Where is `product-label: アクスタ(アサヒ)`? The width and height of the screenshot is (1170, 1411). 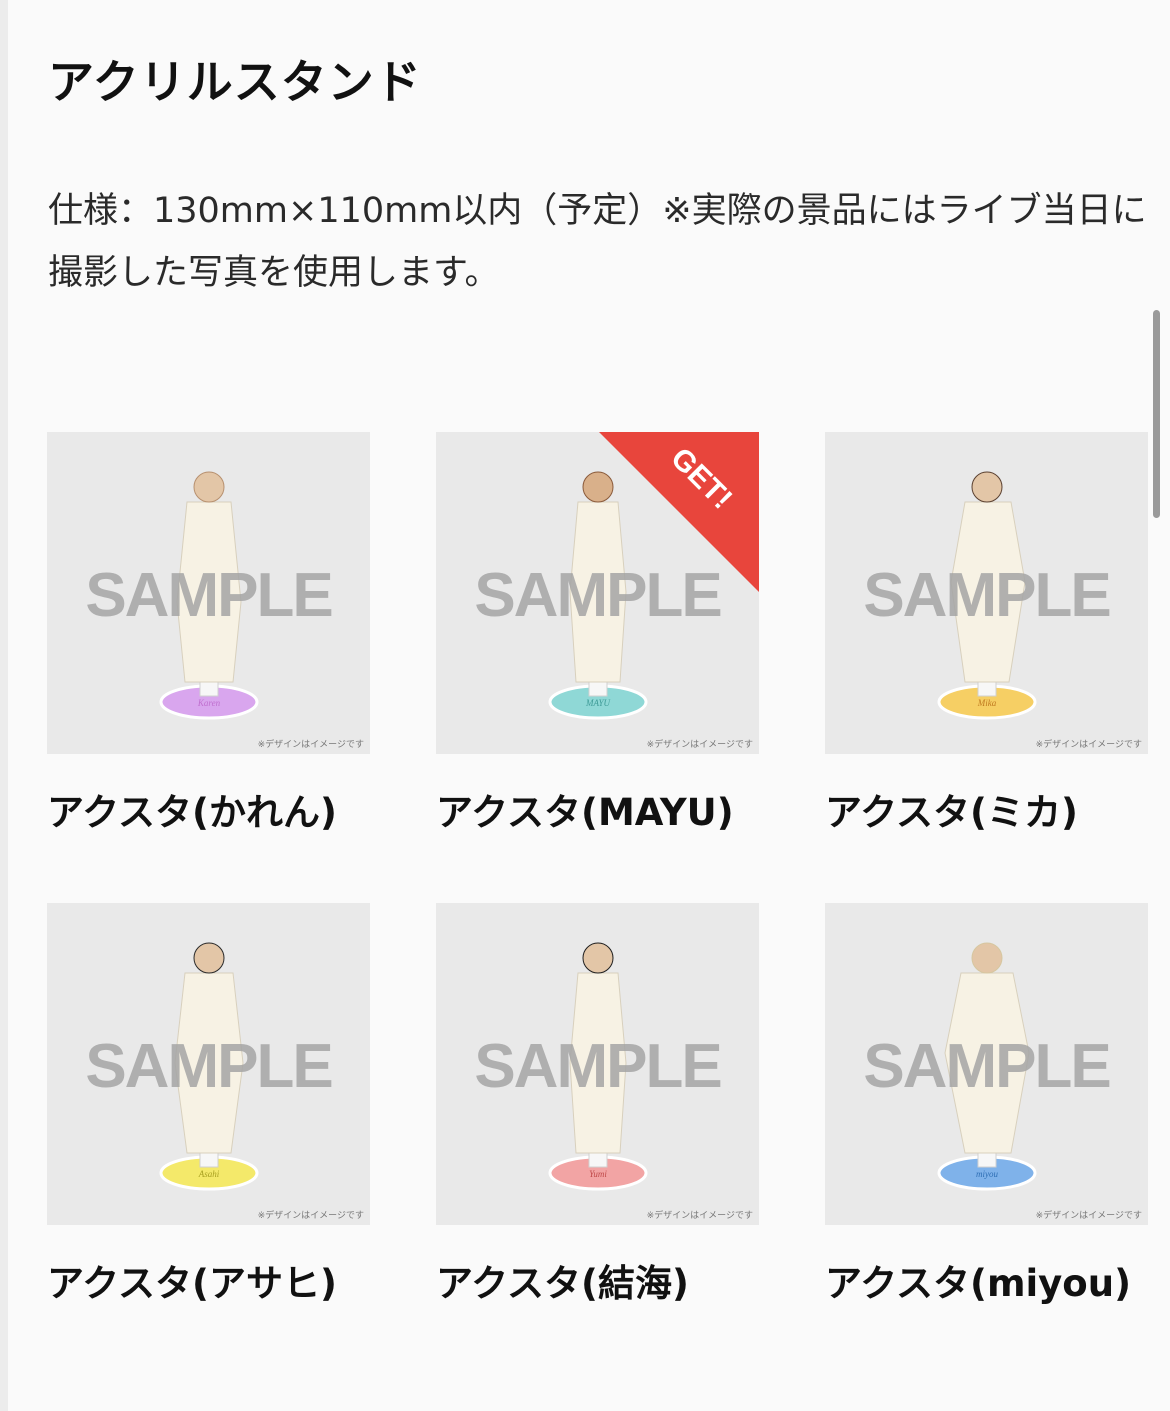 product-label: アクスタ(アサヒ) is located at coordinates (192, 1280).